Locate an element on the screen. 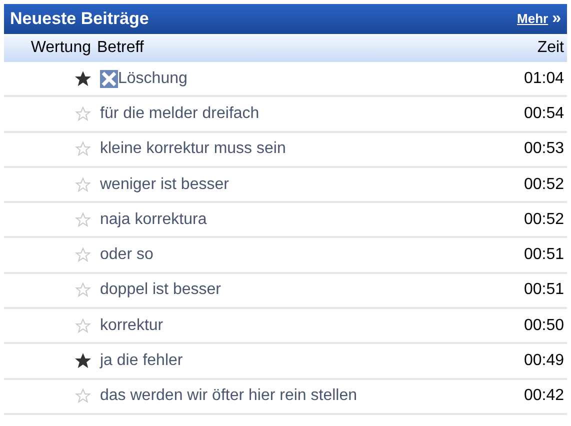 The image size is (571, 426). post-time: 00:53 is located at coordinates (544, 149).